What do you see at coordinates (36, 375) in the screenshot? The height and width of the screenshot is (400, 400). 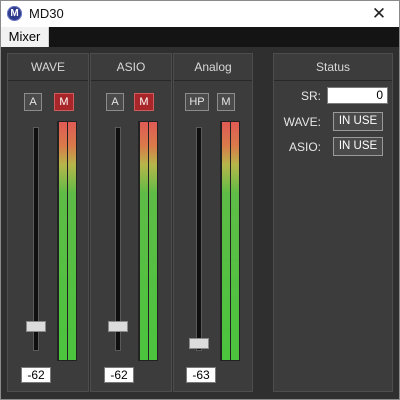 I see `wave-value-field: -62` at bounding box center [36, 375].